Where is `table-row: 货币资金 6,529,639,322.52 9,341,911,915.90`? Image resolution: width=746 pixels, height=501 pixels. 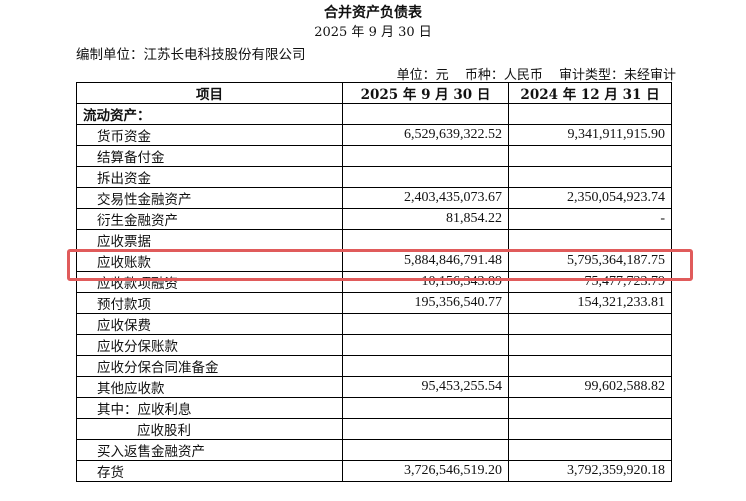
table-row: 货币资金 6,529,639,322.52 9,341,911,915.90 is located at coordinates (374, 135).